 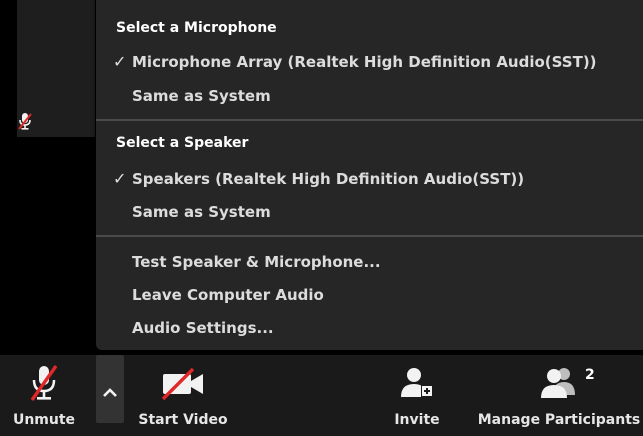 What do you see at coordinates (196, 28) in the screenshot?
I see `microphone-section-header: Select a Microphone` at bounding box center [196, 28].